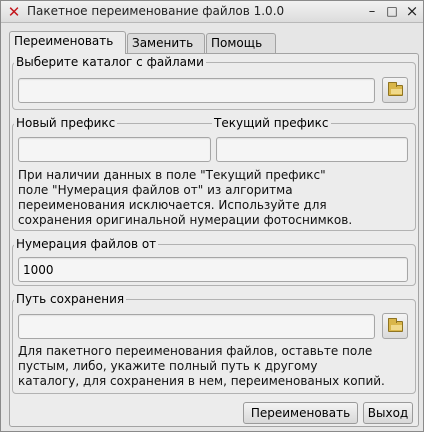 Image resolution: width=424 pixels, height=432 pixels. Describe the element at coordinates (372, 12) in the screenshot. I see `minimize-icon: –` at that location.